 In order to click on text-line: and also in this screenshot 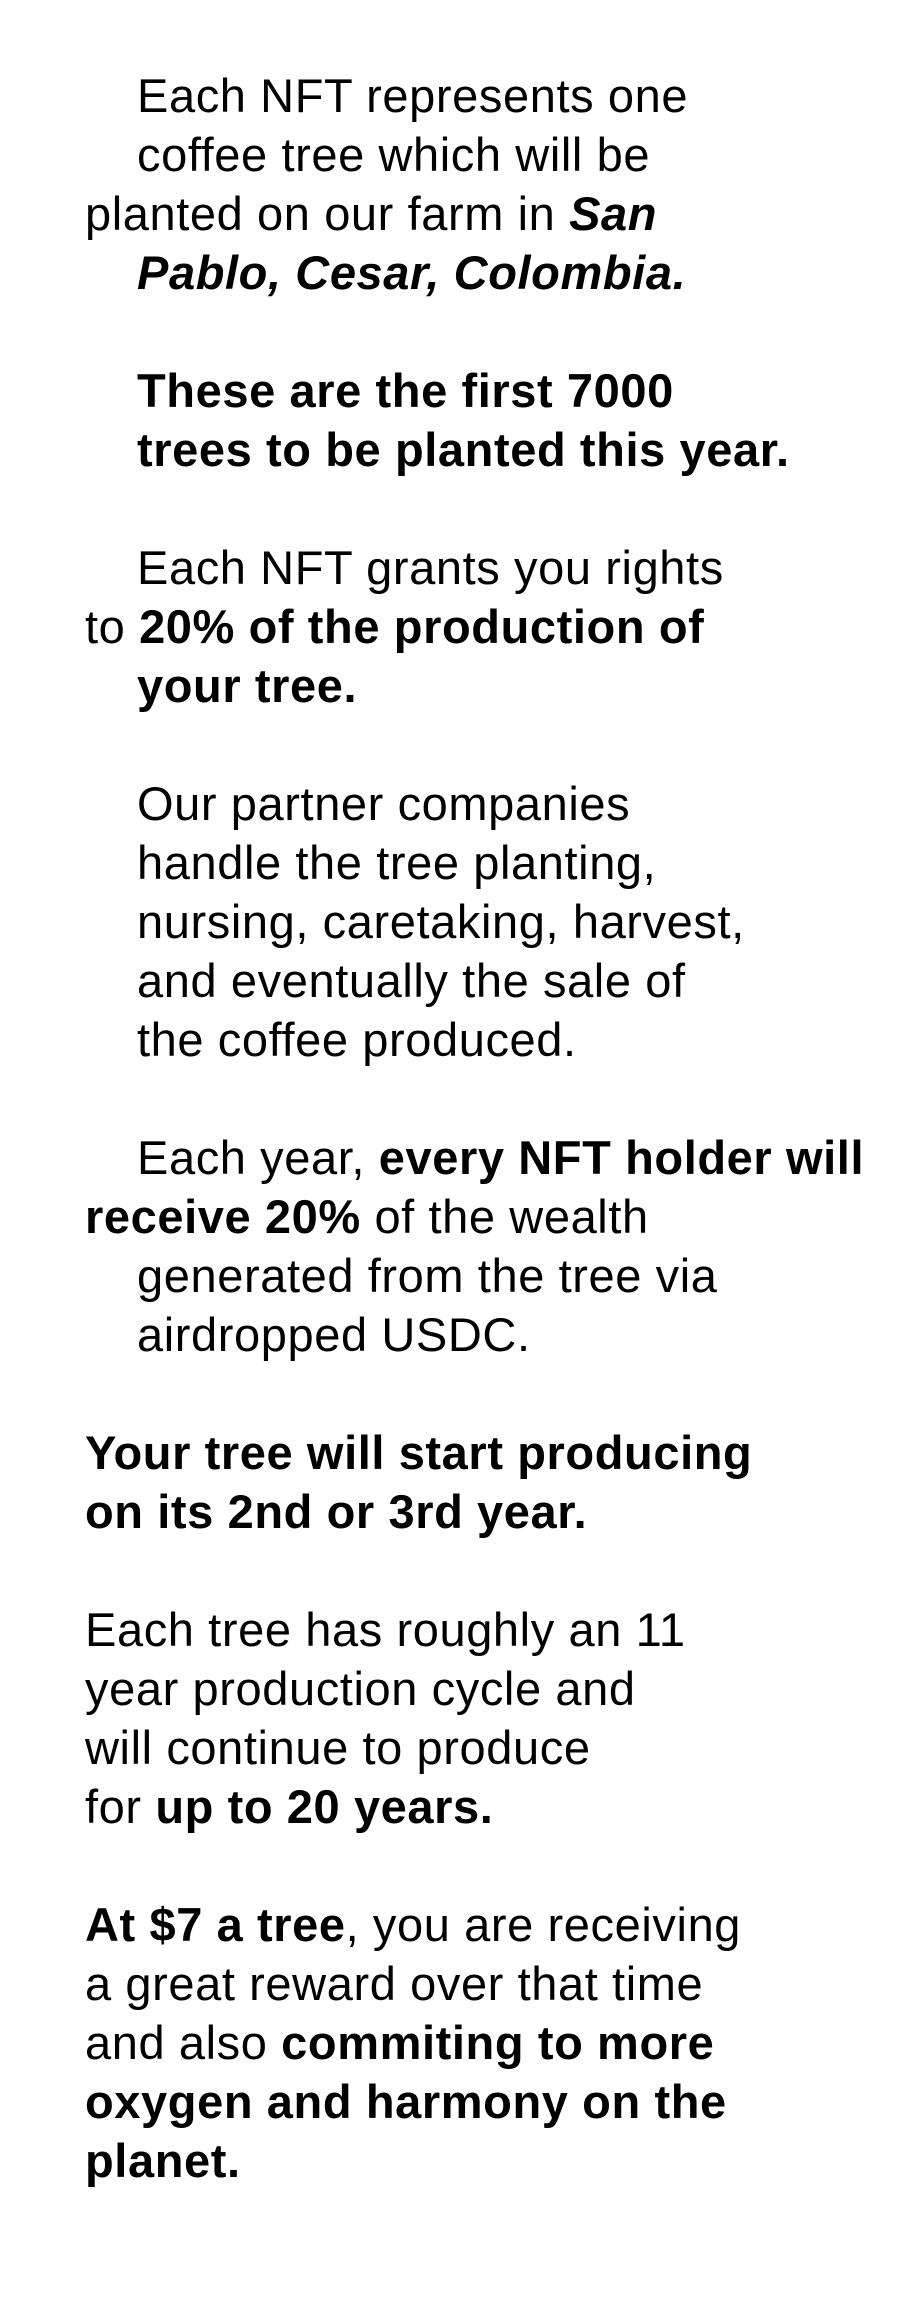, I will do `click(183, 2042)`.